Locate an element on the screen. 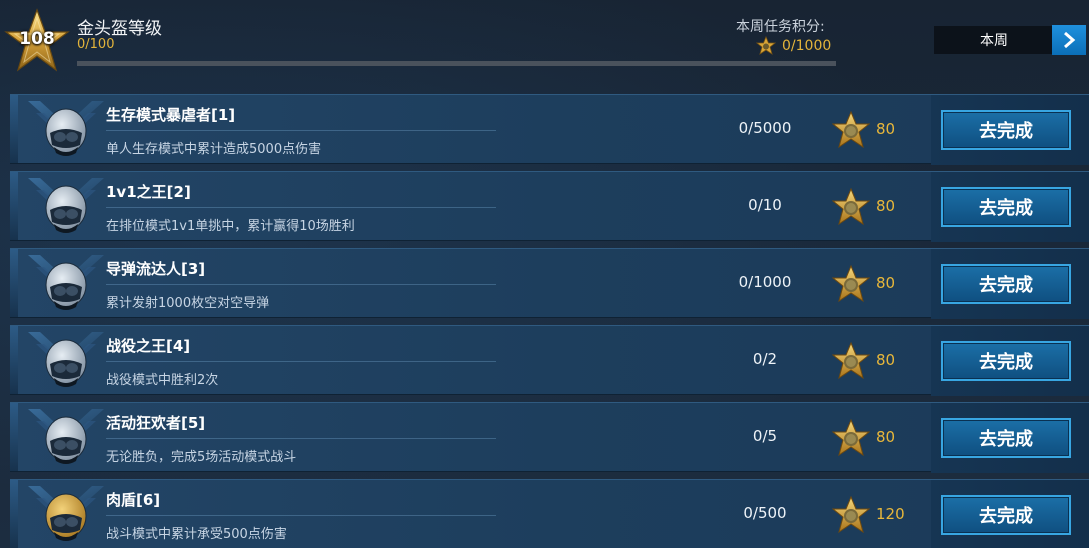  chevron-right-icon is located at coordinates (1070, 40).